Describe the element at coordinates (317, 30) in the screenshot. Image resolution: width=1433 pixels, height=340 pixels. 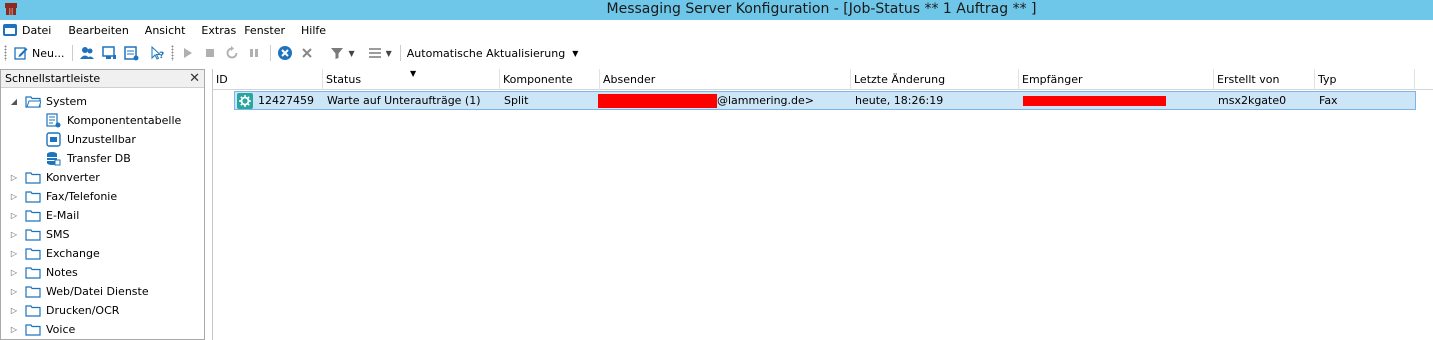
I see `menu-hilfe: Hilfe` at that location.